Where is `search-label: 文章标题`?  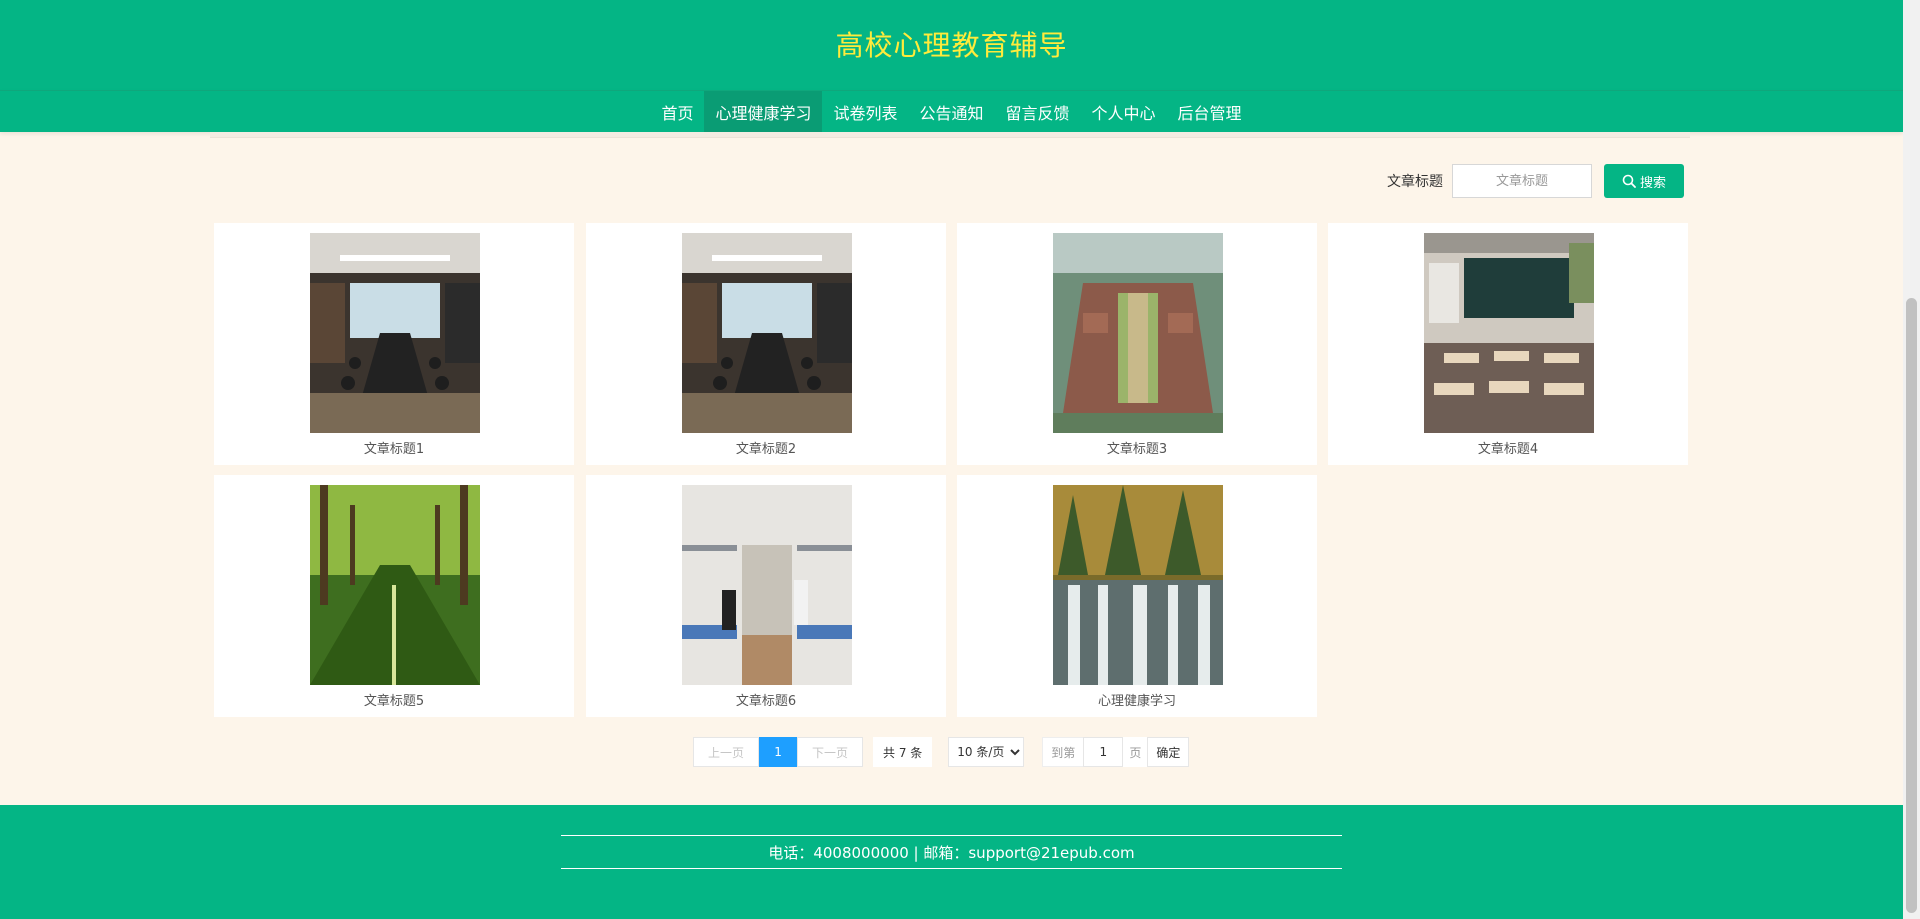 search-label: 文章标题 is located at coordinates (1415, 182).